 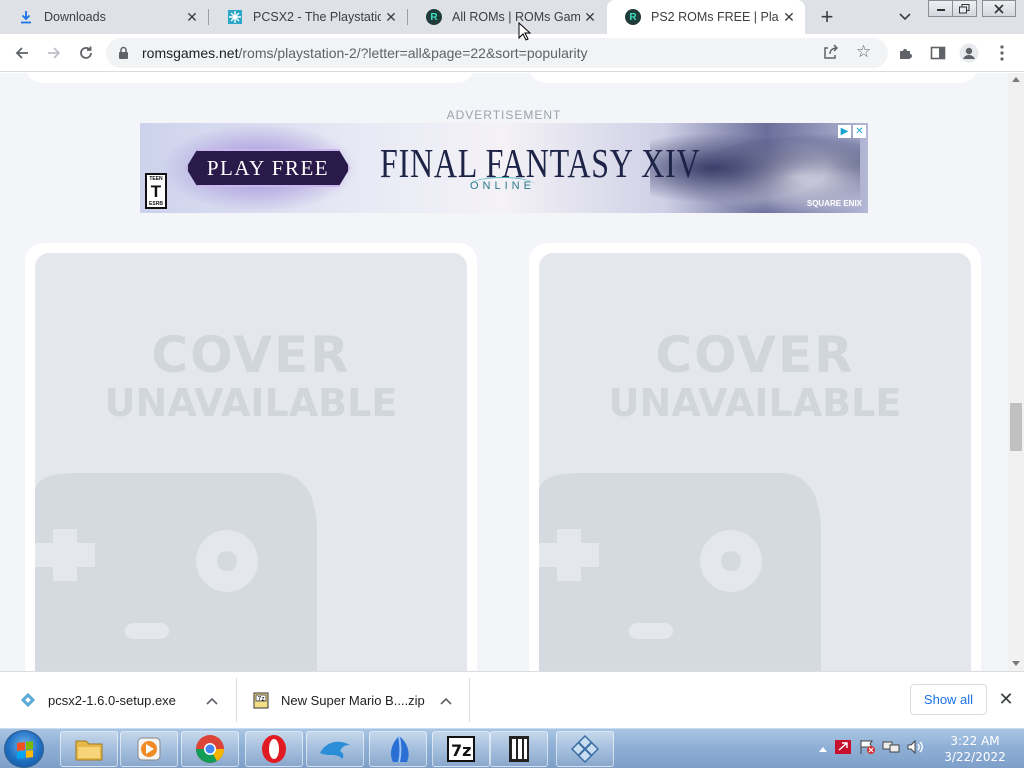 I want to click on forward-button, so click(x=54, y=53).